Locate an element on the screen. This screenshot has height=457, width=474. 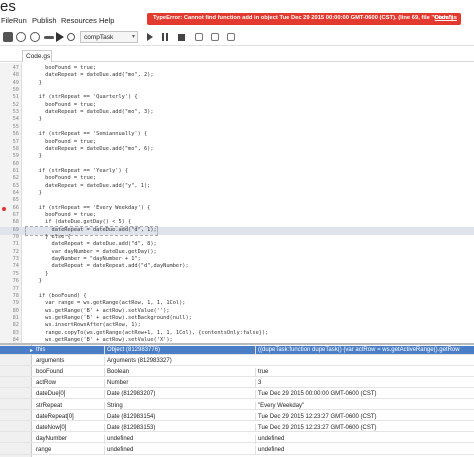
file-tab-code: Code.gs is located at coordinates (37, 56).